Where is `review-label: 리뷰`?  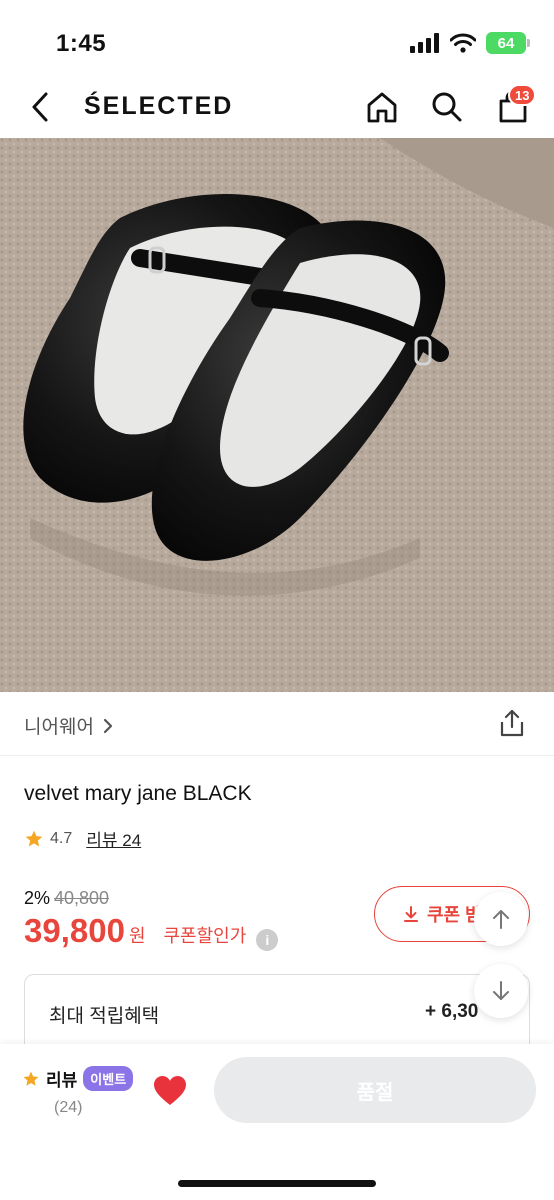 review-label: 리뷰 is located at coordinates (62, 1080).